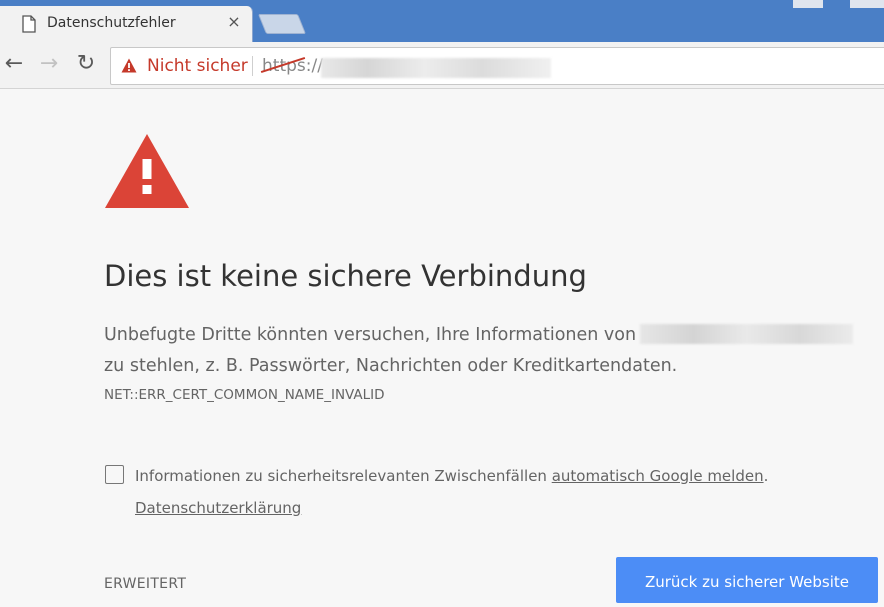 The height and width of the screenshot is (607, 884). What do you see at coordinates (282, 24) in the screenshot?
I see `new-tab-button` at bounding box center [282, 24].